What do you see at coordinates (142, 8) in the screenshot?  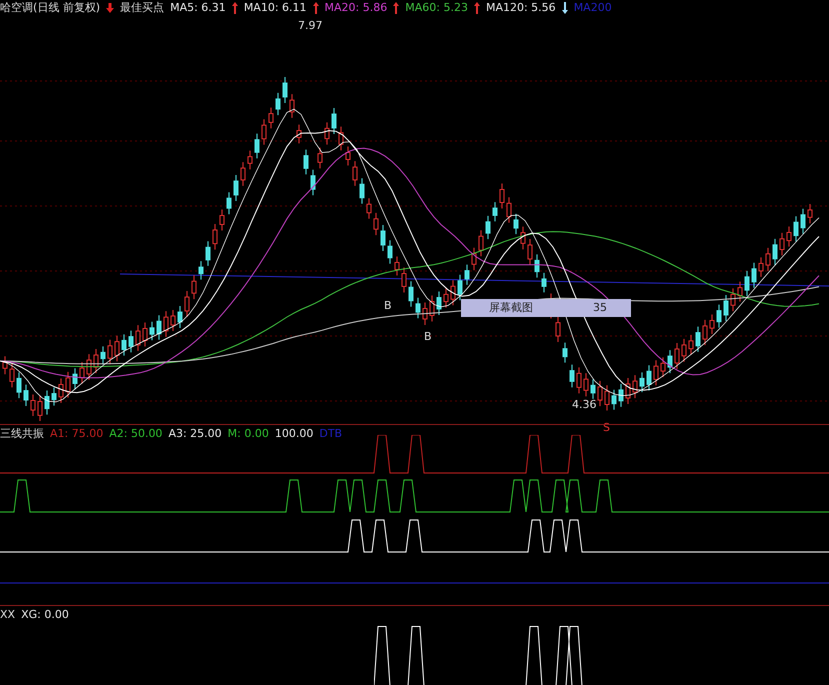 I see `signal-label: 最佳买点` at bounding box center [142, 8].